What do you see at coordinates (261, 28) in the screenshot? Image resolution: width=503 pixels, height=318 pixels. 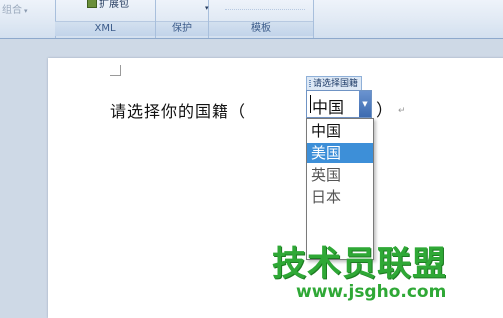 I see `templates-group-label: 模板` at bounding box center [261, 28].